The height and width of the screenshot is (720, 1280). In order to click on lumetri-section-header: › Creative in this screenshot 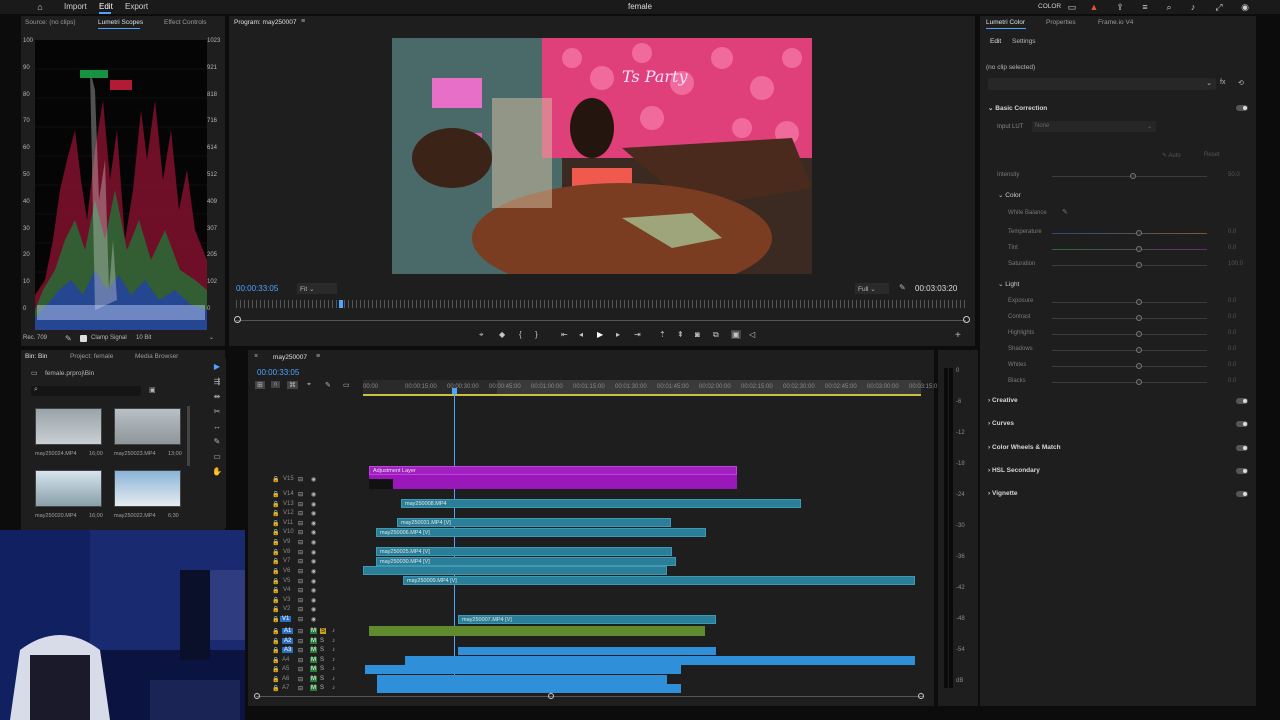, I will do `click(1118, 403)`.